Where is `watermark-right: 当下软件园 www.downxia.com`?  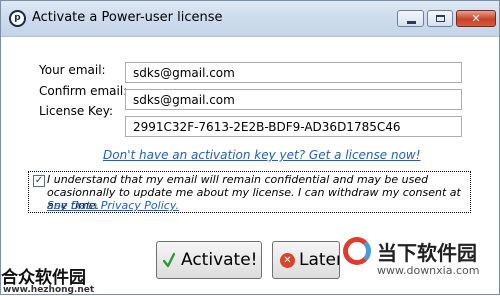
watermark-right: 当下软件园 www.downxia.com is located at coordinates (420, 264).